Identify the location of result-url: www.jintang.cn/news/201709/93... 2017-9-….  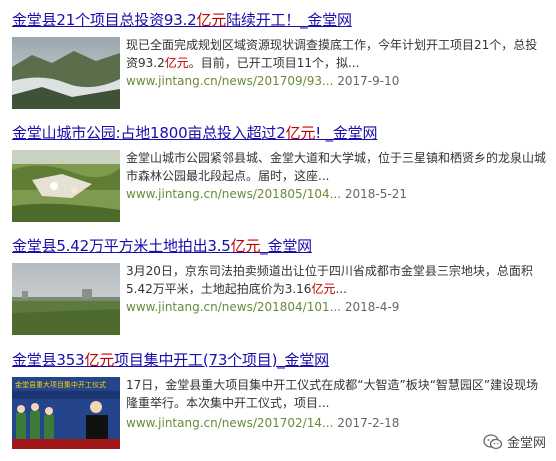
(262, 81).